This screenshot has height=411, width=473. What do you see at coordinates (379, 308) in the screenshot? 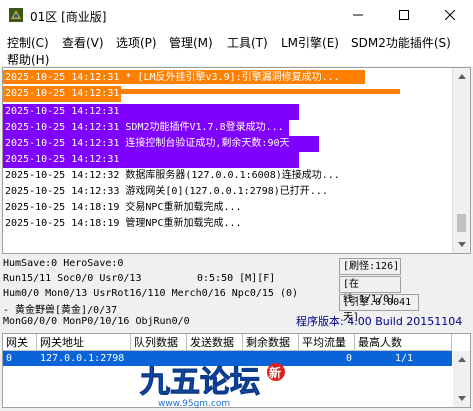
I see `engine-days: [引擎.0.0041天]` at bounding box center [379, 308].